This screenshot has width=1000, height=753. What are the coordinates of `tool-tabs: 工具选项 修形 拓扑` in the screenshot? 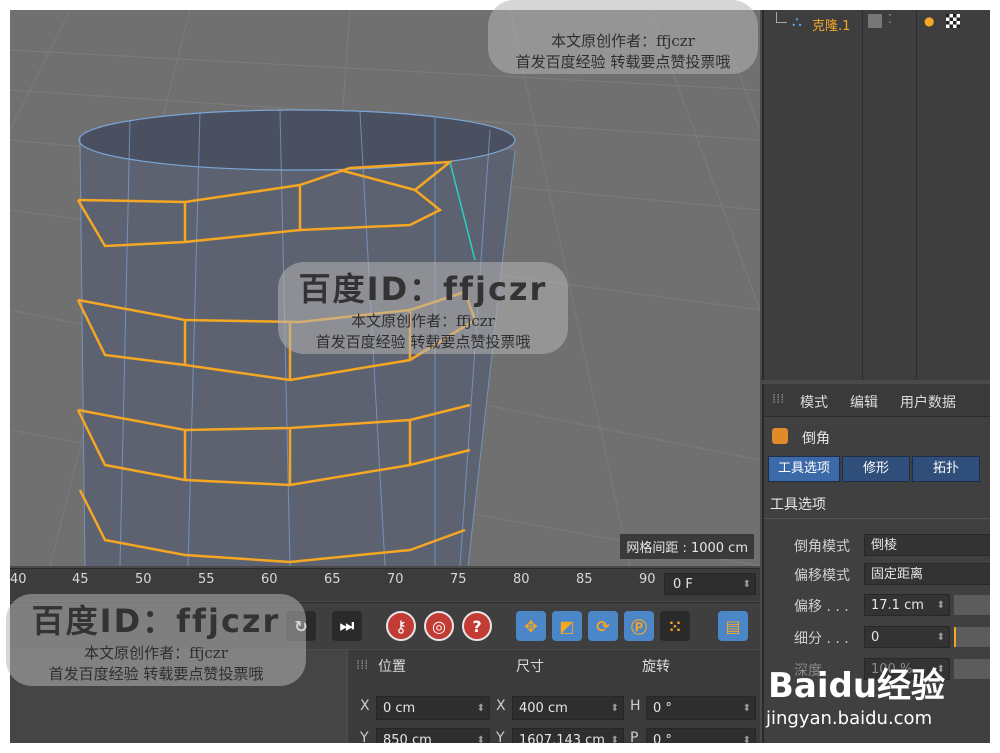 It's located at (879, 469).